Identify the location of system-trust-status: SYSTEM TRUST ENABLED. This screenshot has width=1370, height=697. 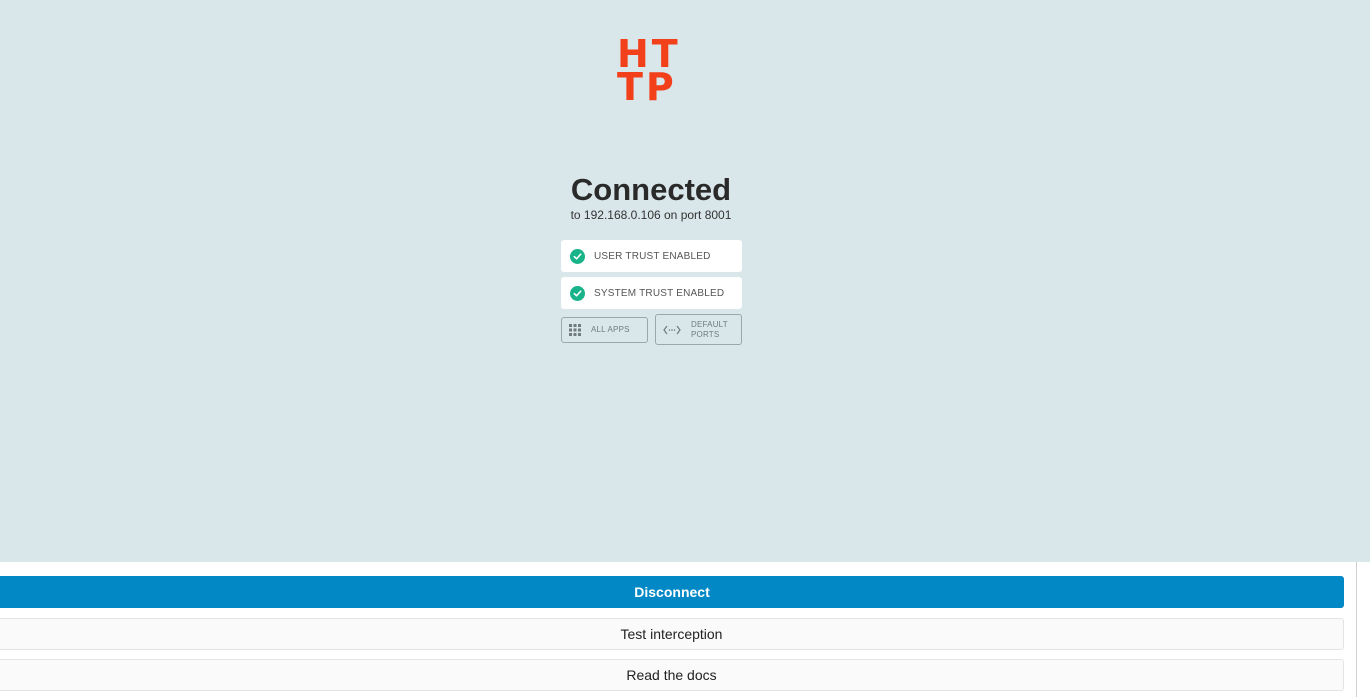
(651, 293).